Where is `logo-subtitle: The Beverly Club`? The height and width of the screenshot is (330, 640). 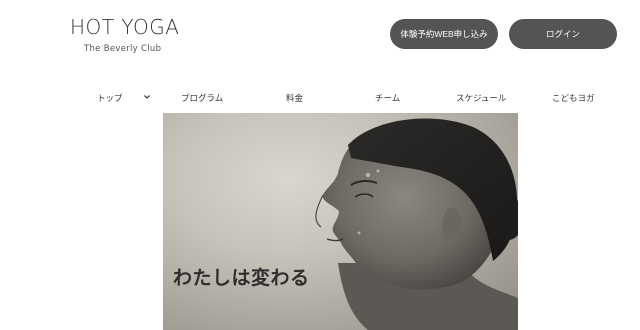
logo-subtitle: The Beverly Club is located at coordinates (123, 49).